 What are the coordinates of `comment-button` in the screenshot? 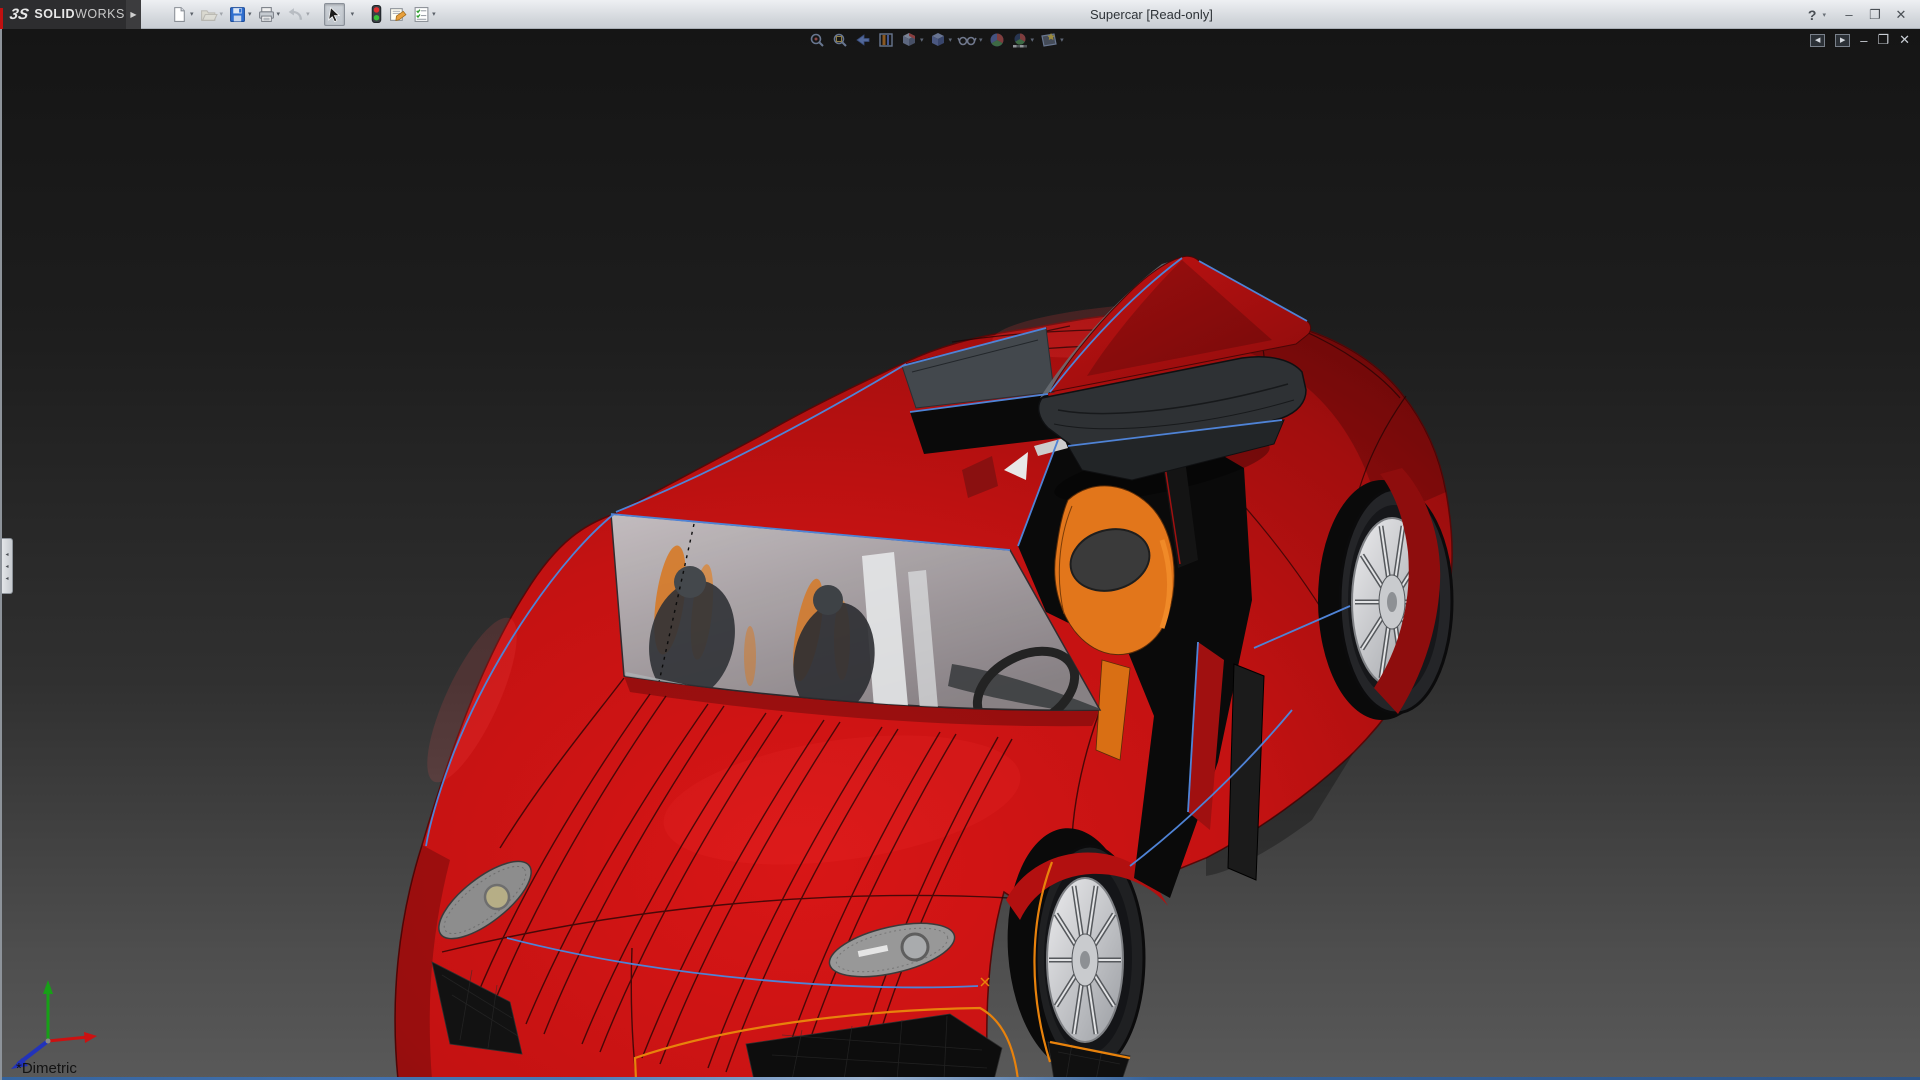 It's located at (398, 14).